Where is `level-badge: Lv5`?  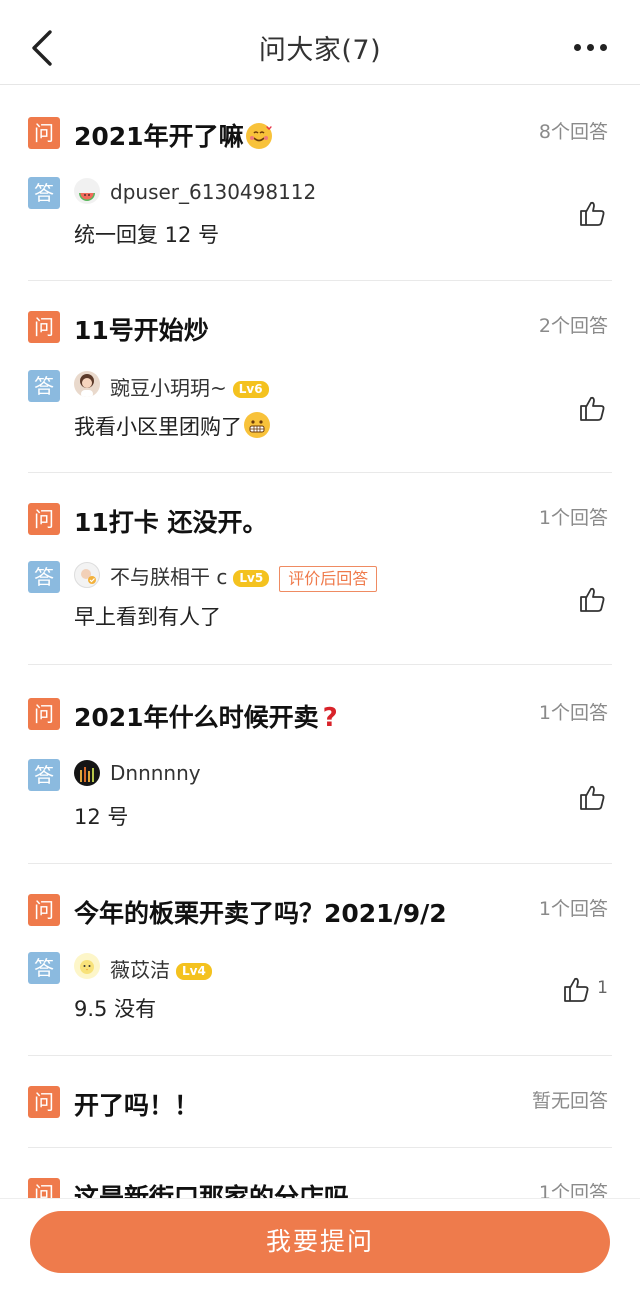
level-badge: Lv5 is located at coordinates (251, 578).